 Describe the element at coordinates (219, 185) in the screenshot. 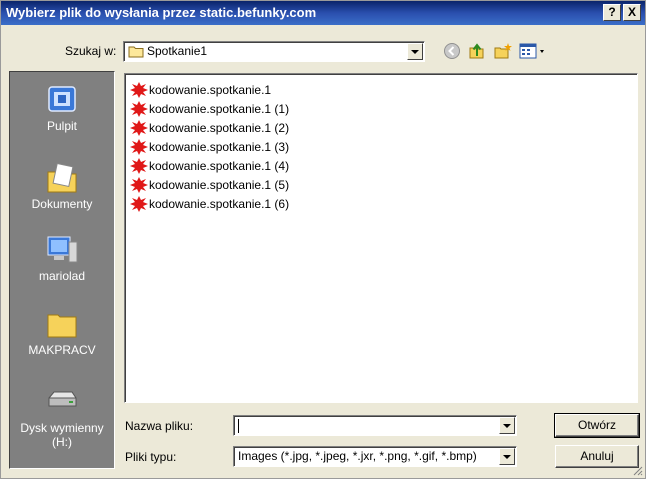

I see `file-name: kodowanie.spotkanie.1 (5)` at that location.